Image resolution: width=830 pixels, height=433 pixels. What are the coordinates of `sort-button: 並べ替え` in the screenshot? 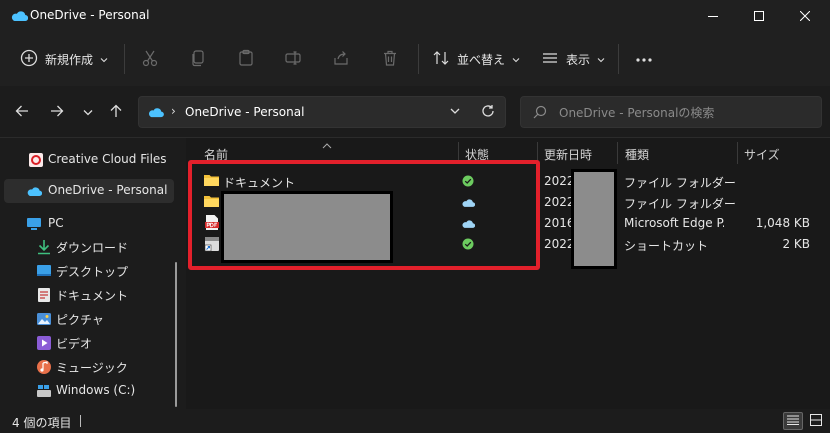 It's located at (476, 59).